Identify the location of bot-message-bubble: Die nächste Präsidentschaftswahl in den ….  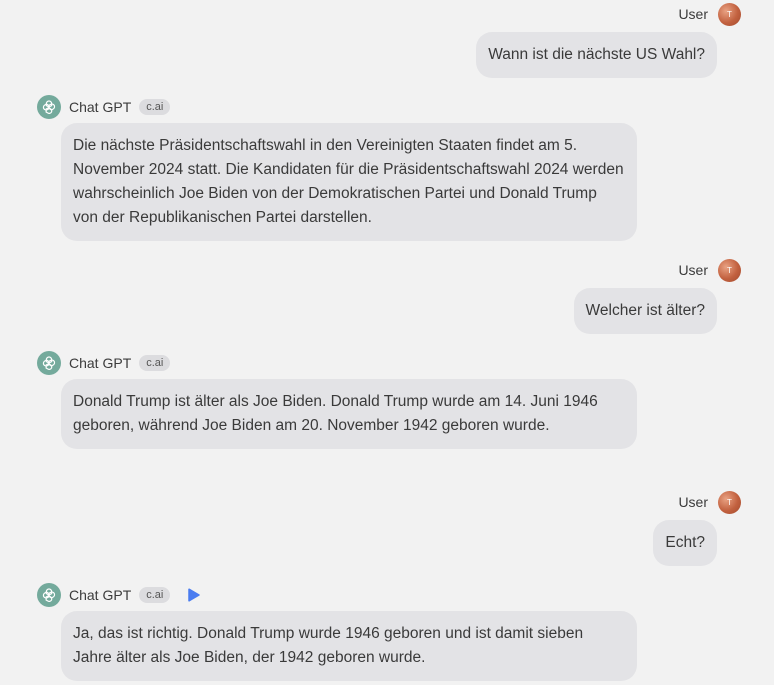
(349, 182).